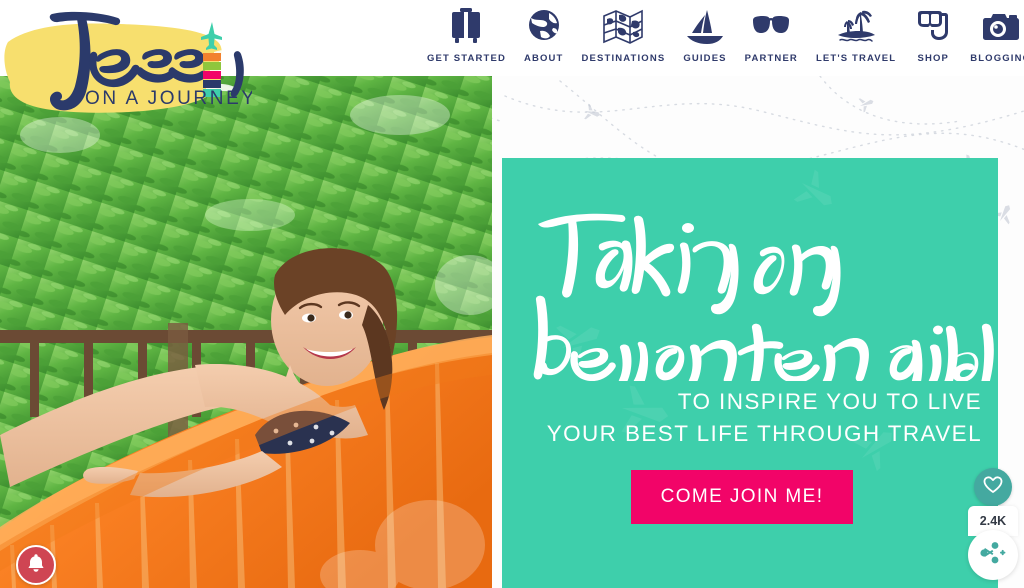 The height and width of the screenshot is (588, 1024). I want to click on nav-item-get-started: GET STARTED, so click(466, 34).